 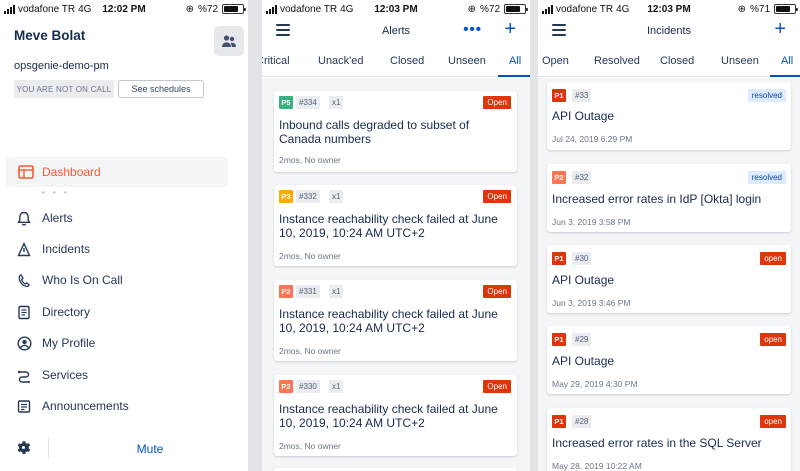 I want to click on incidents-tabs: Open Resolved Closed Unseen All, so click(x=669, y=62).